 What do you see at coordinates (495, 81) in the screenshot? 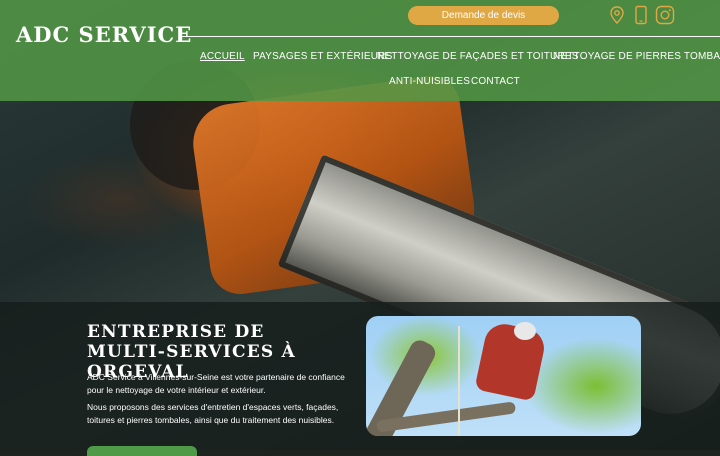
I see `nav-item-contact: CONTACT` at bounding box center [495, 81].